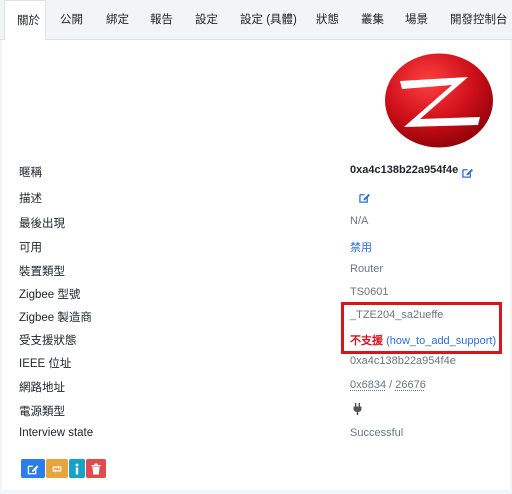 This screenshot has width=512, height=494. I want to click on power-source-label: 電源類型, so click(42, 412).